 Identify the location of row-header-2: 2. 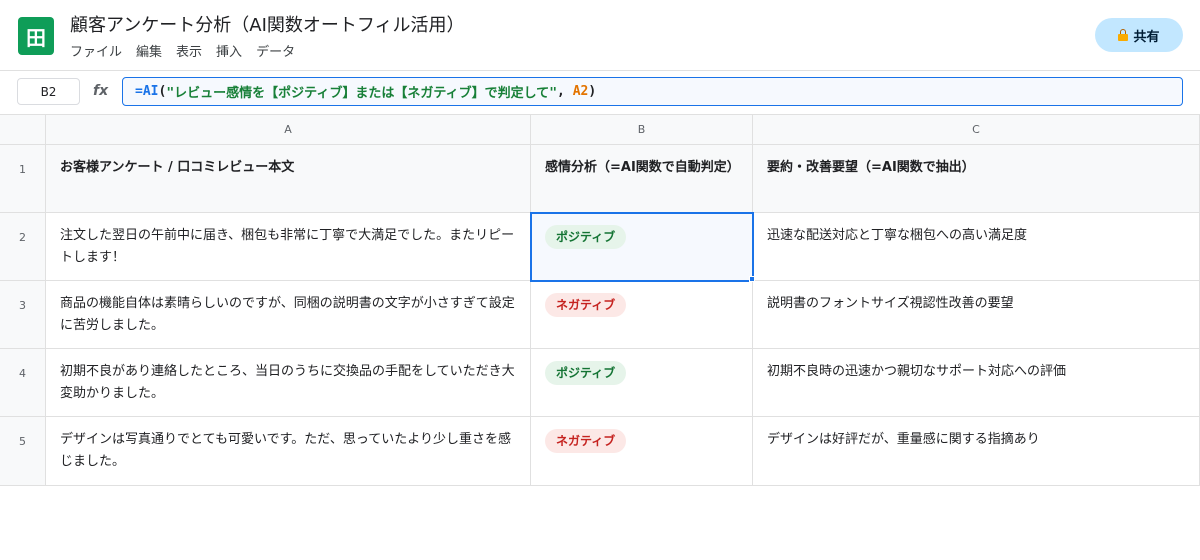
(23, 247).